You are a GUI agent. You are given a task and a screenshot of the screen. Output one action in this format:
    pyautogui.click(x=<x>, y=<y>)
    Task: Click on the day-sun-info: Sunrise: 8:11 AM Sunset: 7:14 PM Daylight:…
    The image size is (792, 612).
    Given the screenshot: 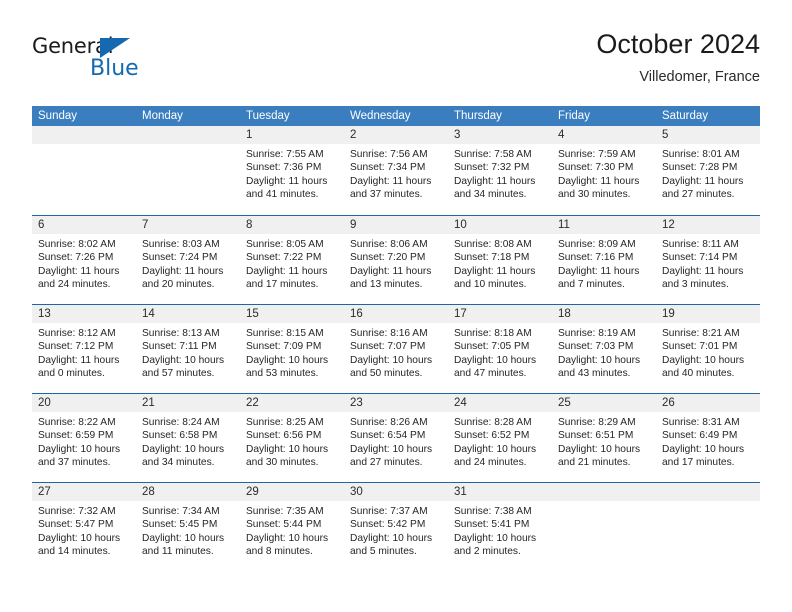 What is the action you would take?
    pyautogui.click(x=708, y=263)
    